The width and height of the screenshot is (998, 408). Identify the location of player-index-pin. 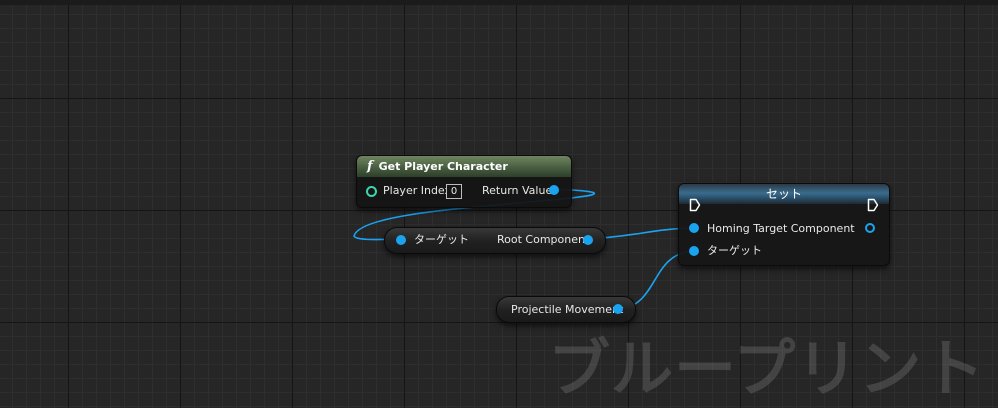
(371, 191).